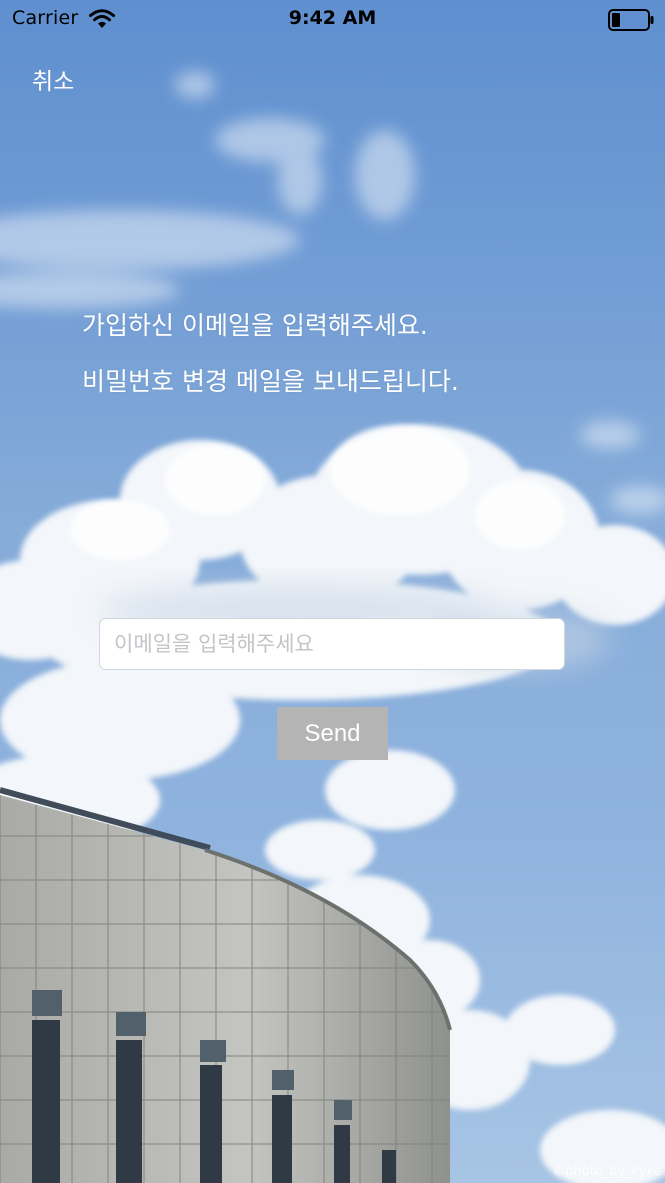  Describe the element at coordinates (332, 733) in the screenshot. I see `send-button: Send` at that location.